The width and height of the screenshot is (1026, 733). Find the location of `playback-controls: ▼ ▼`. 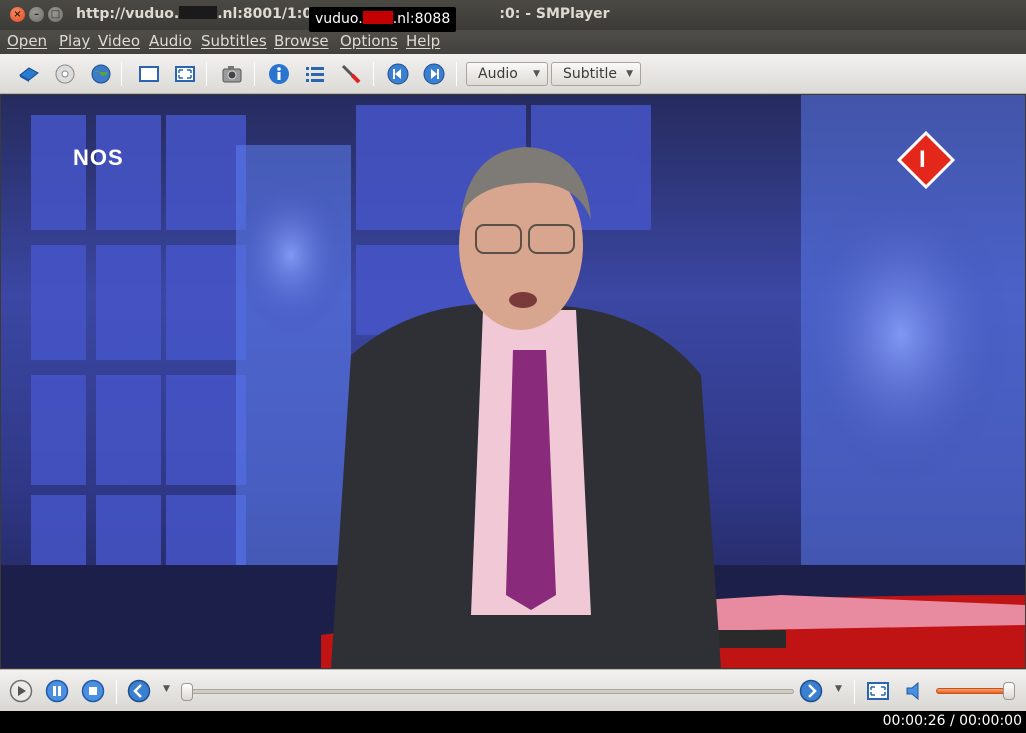

playback-controls: ▼ ▼ is located at coordinates (513, 690).